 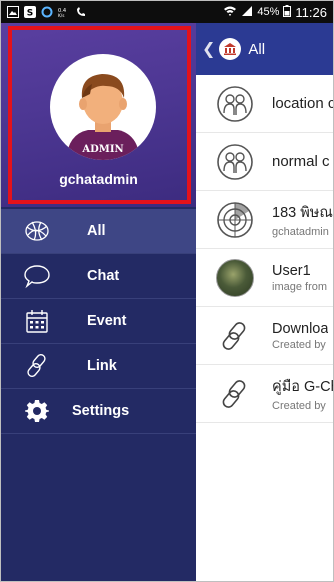 What do you see at coordinates (287, 12) in the screenshot?
I see `battery-icon` at bounding box center [287, 12].